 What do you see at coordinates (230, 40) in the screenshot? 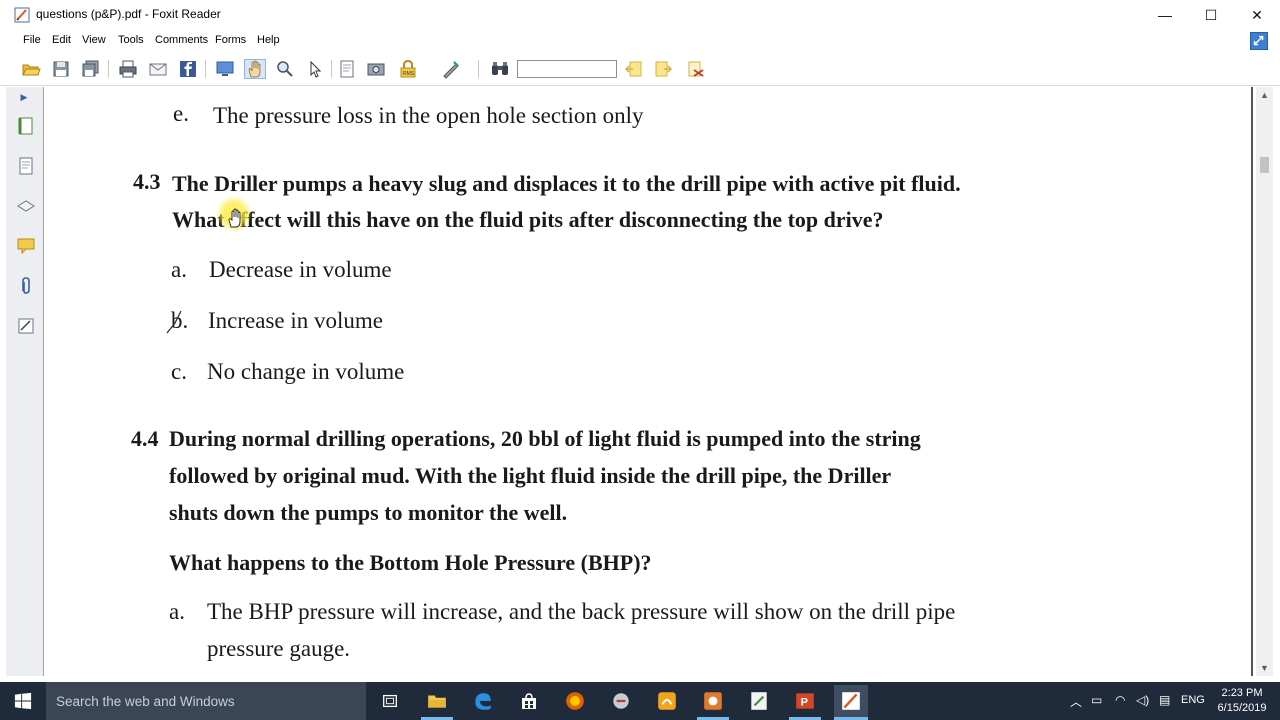
I see `menu-forms: Forms` at bounding box center [230, 40].